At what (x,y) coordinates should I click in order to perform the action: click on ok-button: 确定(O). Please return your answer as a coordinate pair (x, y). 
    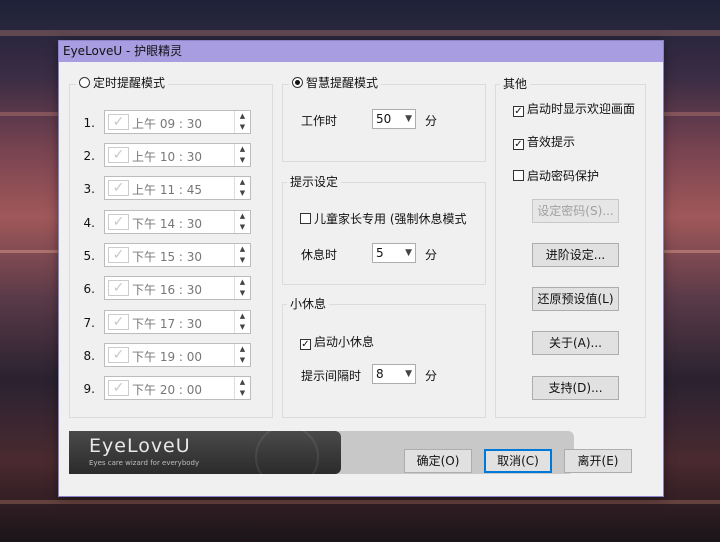
    Looking at the image, I should click on (438, 461).